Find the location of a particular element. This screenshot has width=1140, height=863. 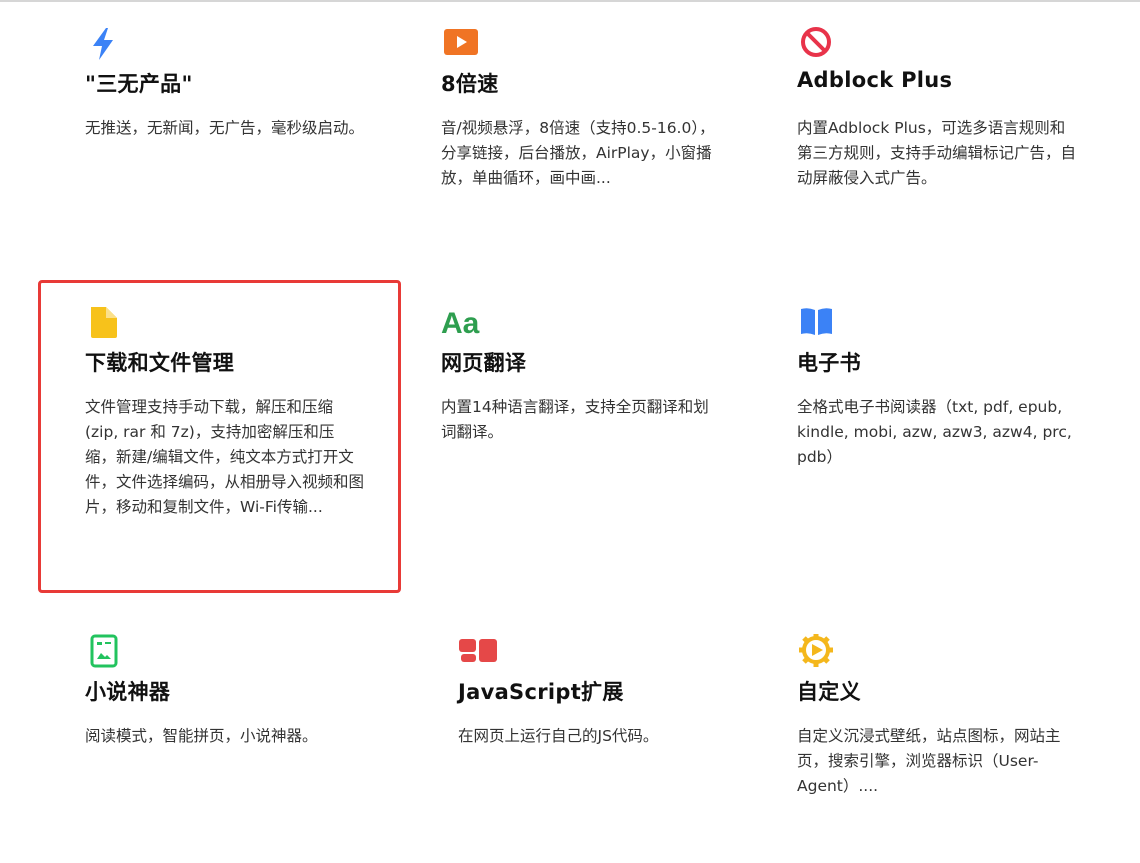

block-icon is located at coordinates (817, 46).